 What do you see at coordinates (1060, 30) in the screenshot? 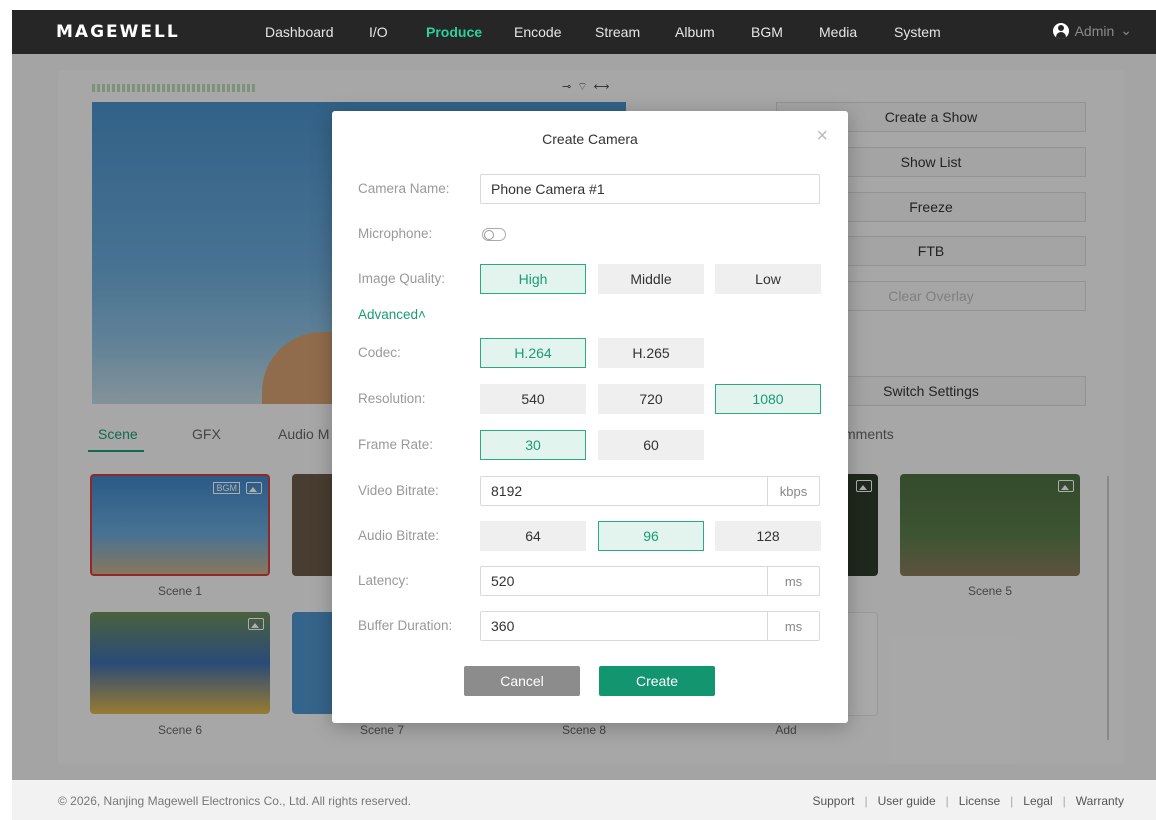
I see `user-avatar-icon` at bounding box center [1060, 30].